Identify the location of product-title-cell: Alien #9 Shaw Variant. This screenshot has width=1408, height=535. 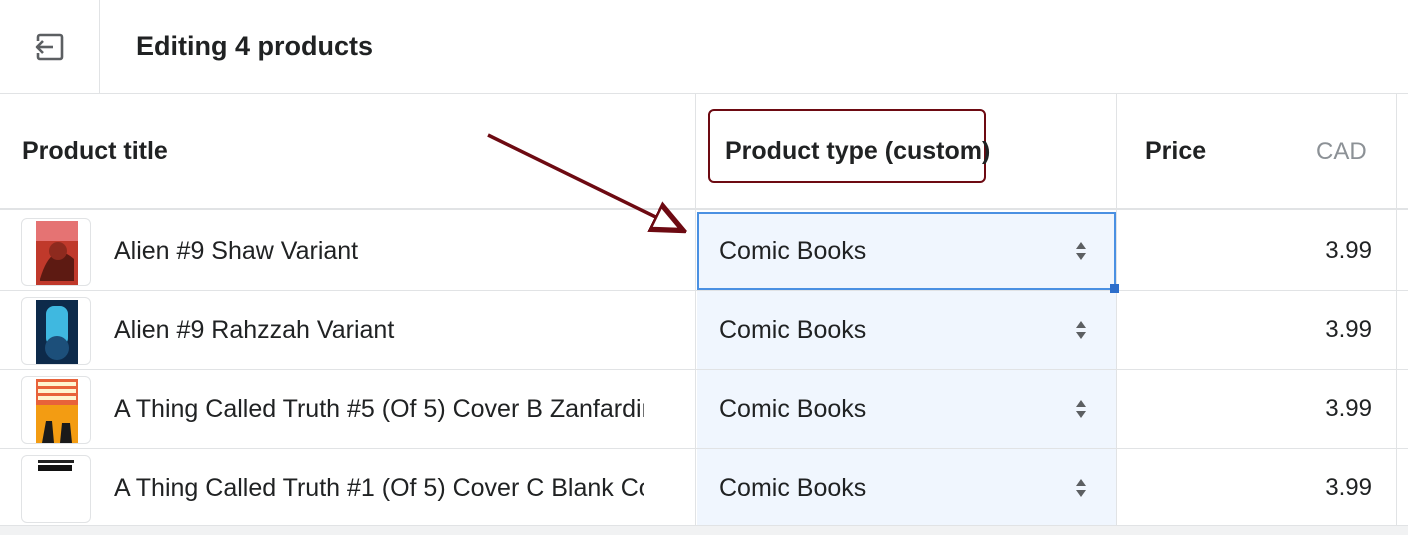
(379, 251).